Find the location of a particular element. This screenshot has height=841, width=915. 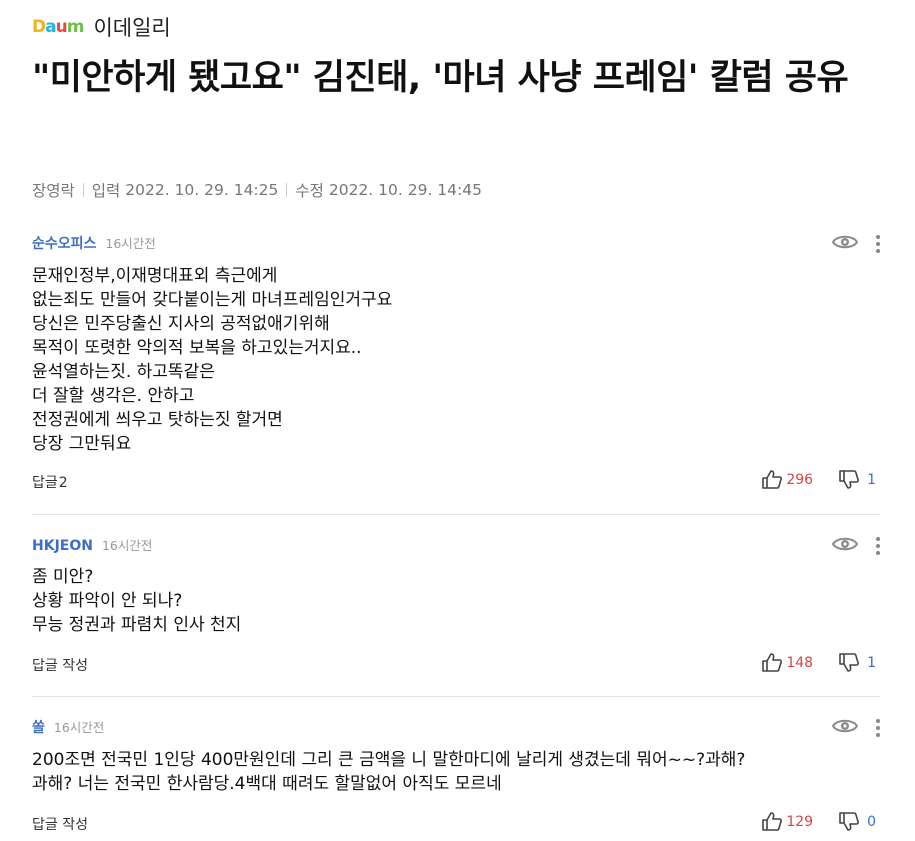

comment-footer: 답글 작성 129 0 is located at coordinates (456, 823).